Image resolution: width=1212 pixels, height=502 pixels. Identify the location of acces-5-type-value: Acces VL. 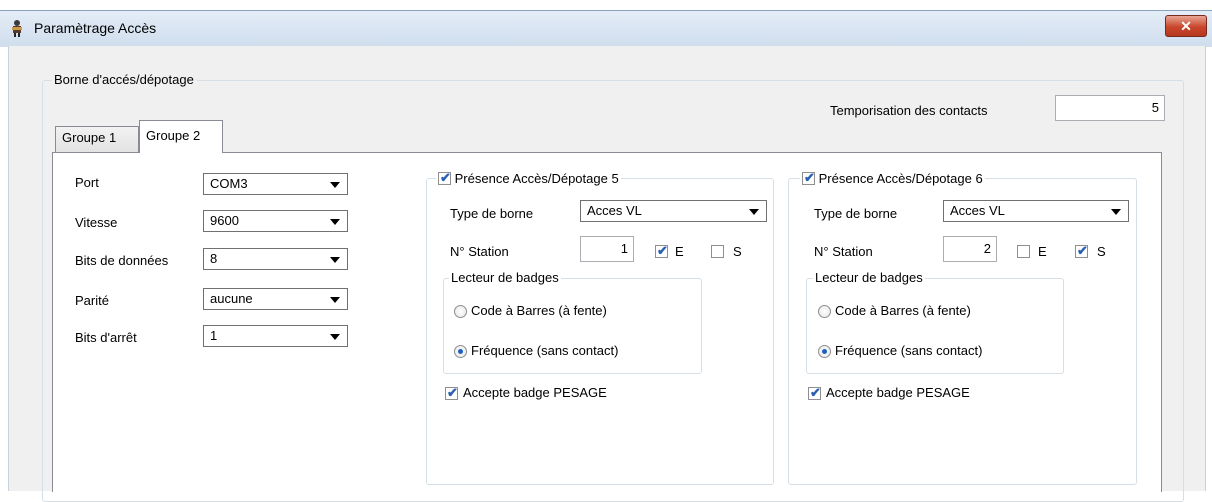
(614, 210).